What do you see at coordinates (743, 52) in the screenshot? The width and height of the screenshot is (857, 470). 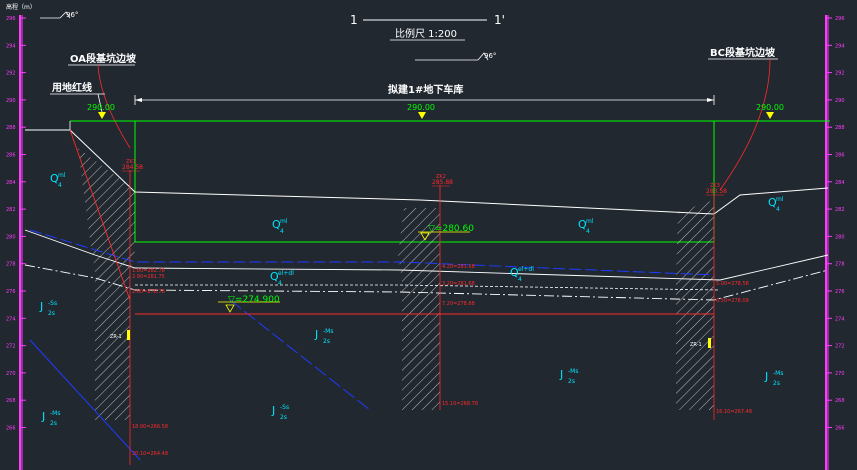 I see `right-slope-title: BC段基坑边坡` at bounding box center [743, 52].